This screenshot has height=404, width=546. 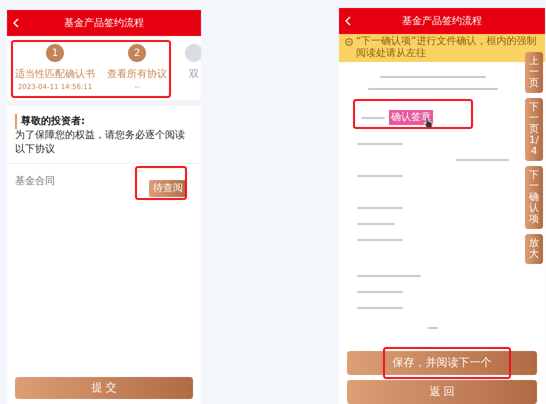 I want to click on side-tab: 下一确认项, so click(x=534, y=197).